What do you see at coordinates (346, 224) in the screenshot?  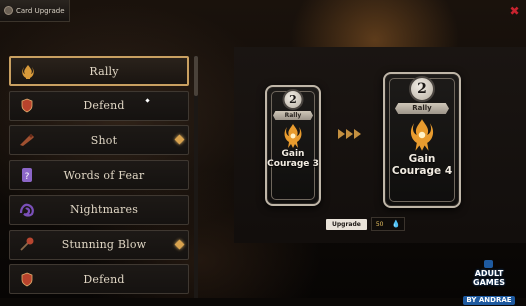 I see `upgrade-button: Upgrade` at bounding box center [346, 224].